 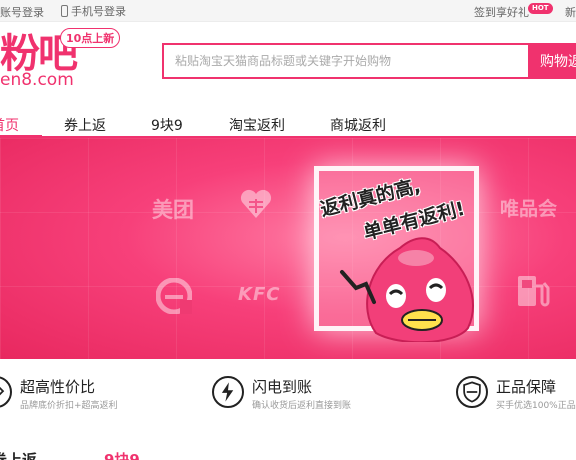 What do you see at coordinates (90, 38) in the screenshot?
I see `logo-new-badge: 10点上新` at bounding box center [90, 38].